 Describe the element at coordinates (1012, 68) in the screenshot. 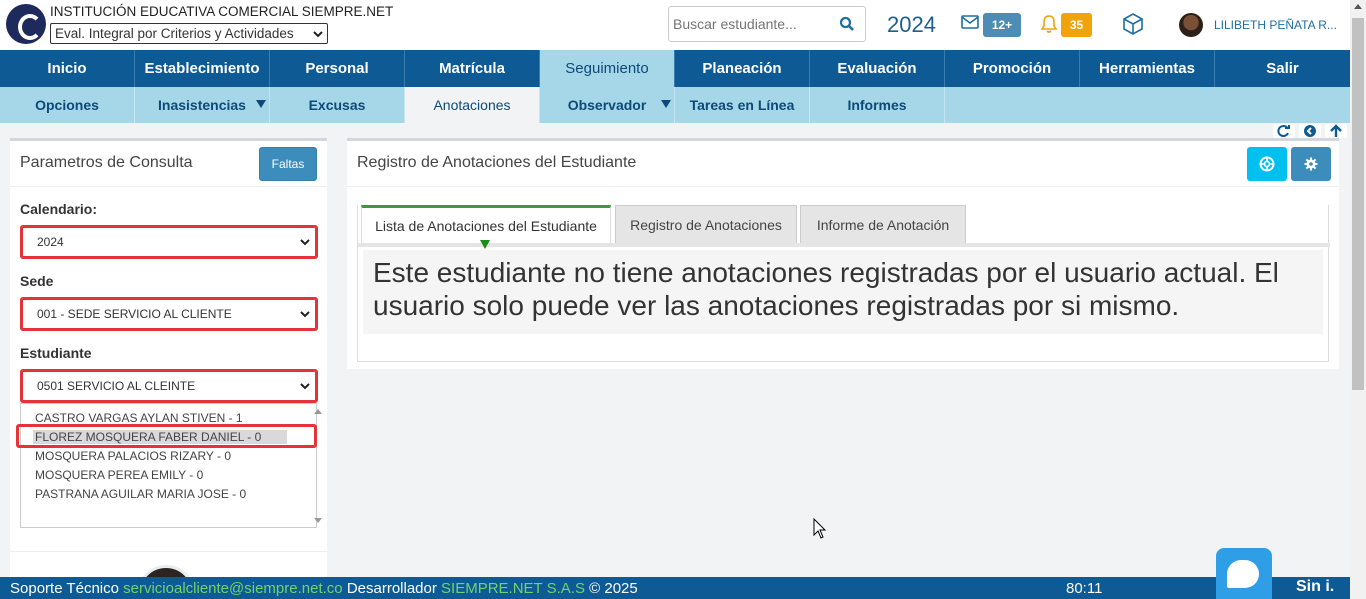

I see `nav-promocion: Promoción` at that location.